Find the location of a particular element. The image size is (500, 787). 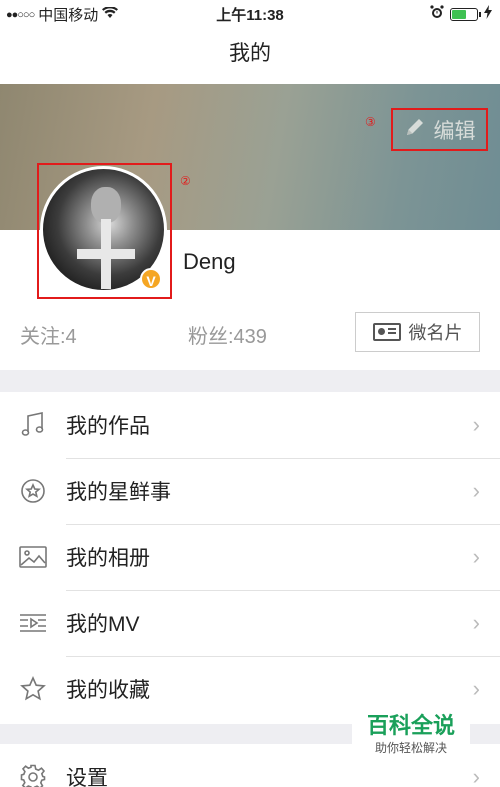

battery-icon is located at coordinates (465, 14).